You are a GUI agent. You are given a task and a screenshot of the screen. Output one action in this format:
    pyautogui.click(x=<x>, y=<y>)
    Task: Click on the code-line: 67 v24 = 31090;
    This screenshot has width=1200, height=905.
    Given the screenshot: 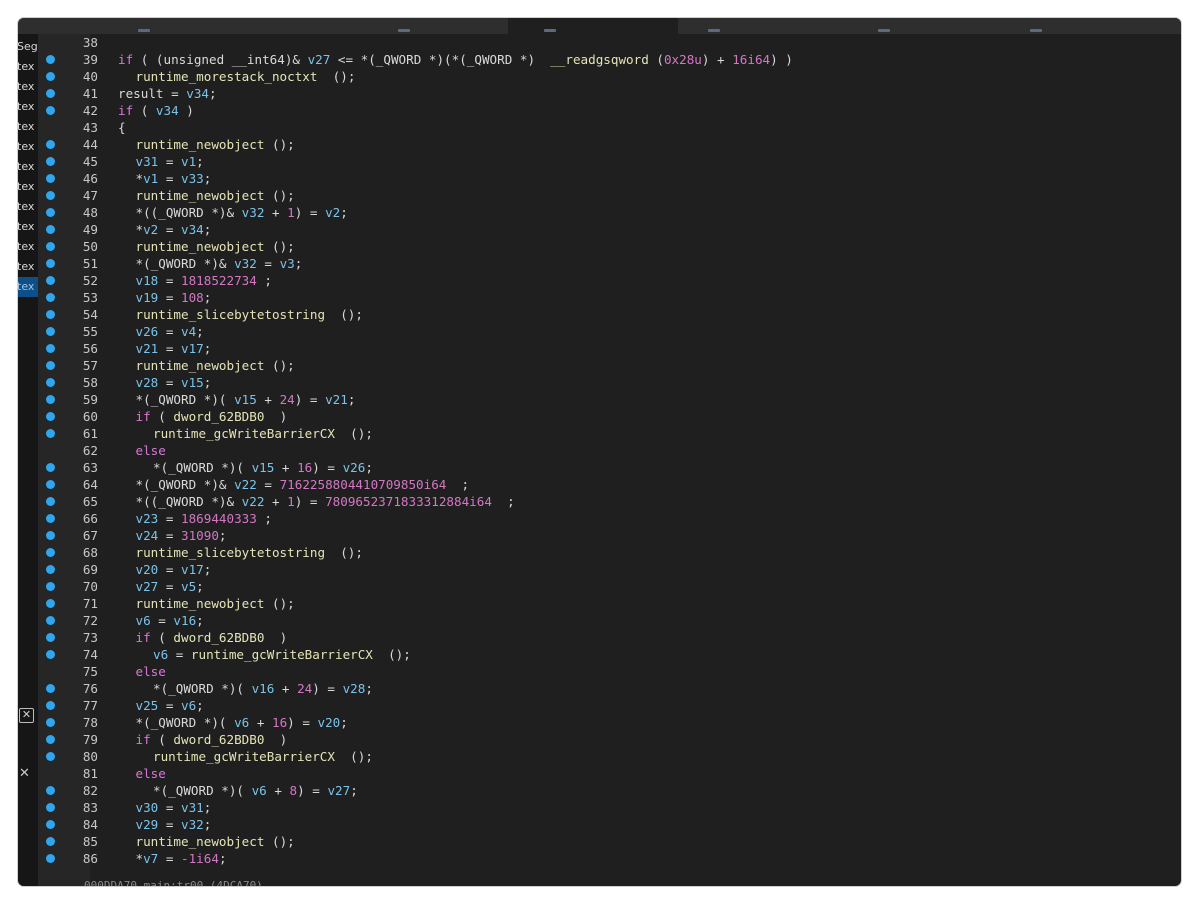 What is the action you would take?
    pyautogui.click(x=609, y=535)
    